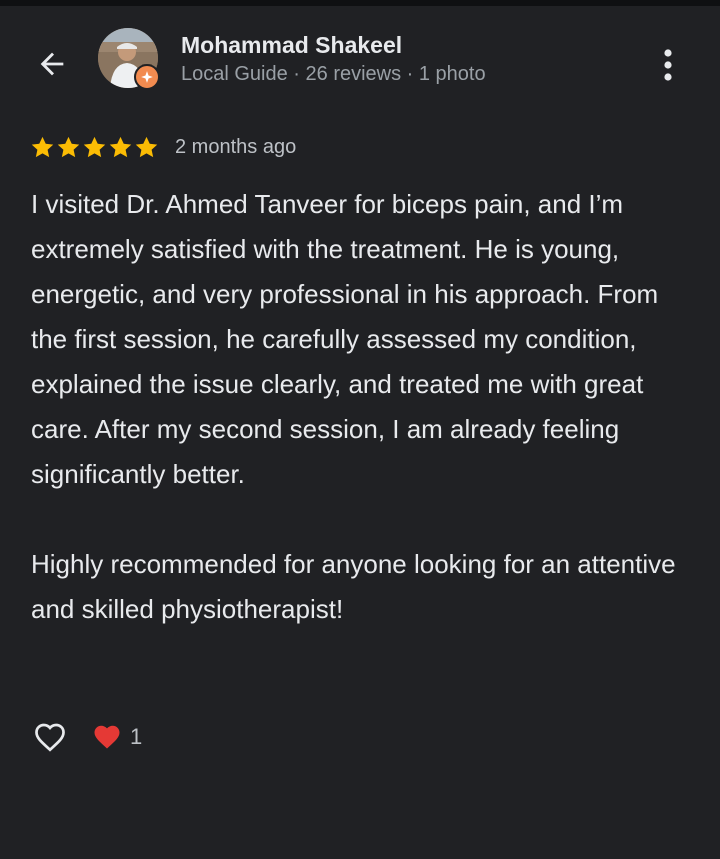 The width and height of the screenshot is (720, 859). I want to click on local-guide-badge-icon, so click(147, 77).